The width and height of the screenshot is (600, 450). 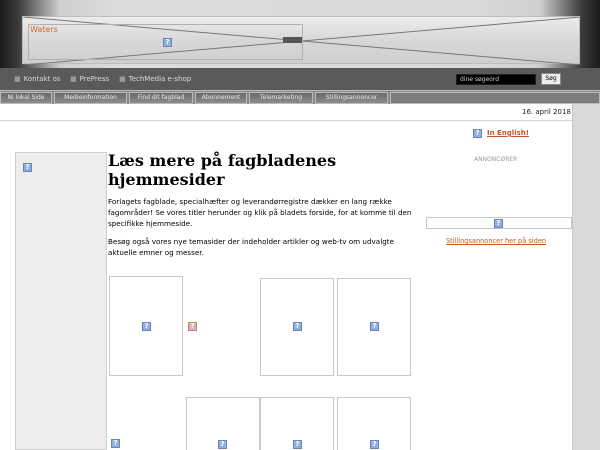 What do you see at coordinates (351, 98) in the screenshot?
I see `tab-stillingsannoncer: Stillingsannoncer` at bounding box center [351, 98].